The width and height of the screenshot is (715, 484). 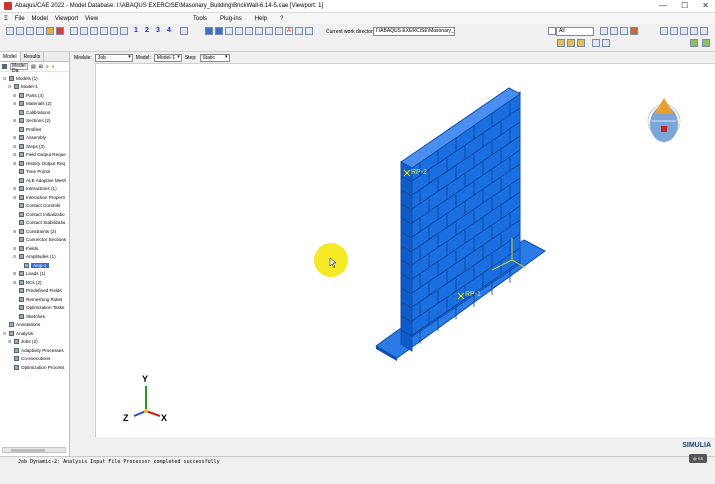 I want to click on magnifier-icon, so click(x=269, y=31).